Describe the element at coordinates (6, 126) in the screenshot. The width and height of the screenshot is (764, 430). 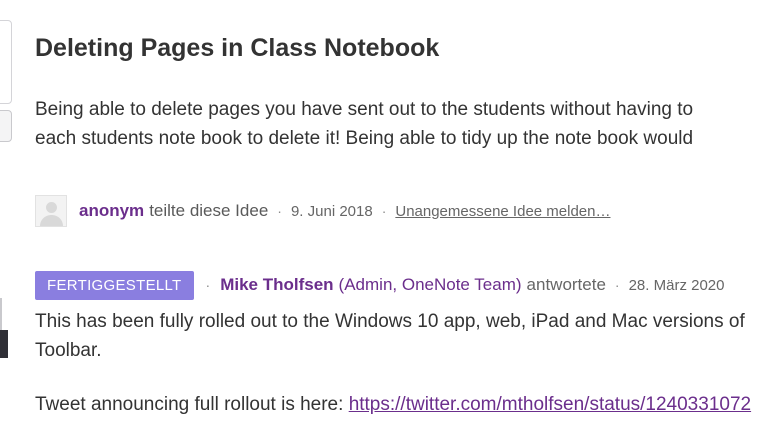
I see `left-button-edge` at that location.